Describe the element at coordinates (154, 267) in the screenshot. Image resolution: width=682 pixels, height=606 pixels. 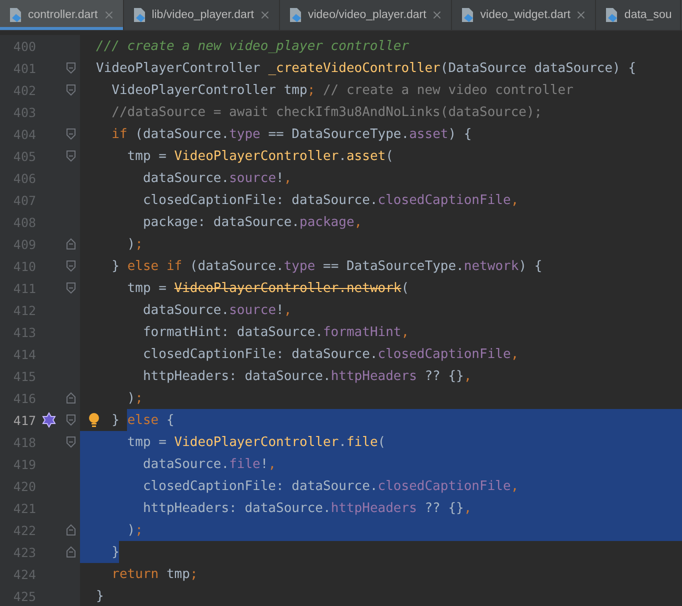
I see `code-token: else if` at that location.